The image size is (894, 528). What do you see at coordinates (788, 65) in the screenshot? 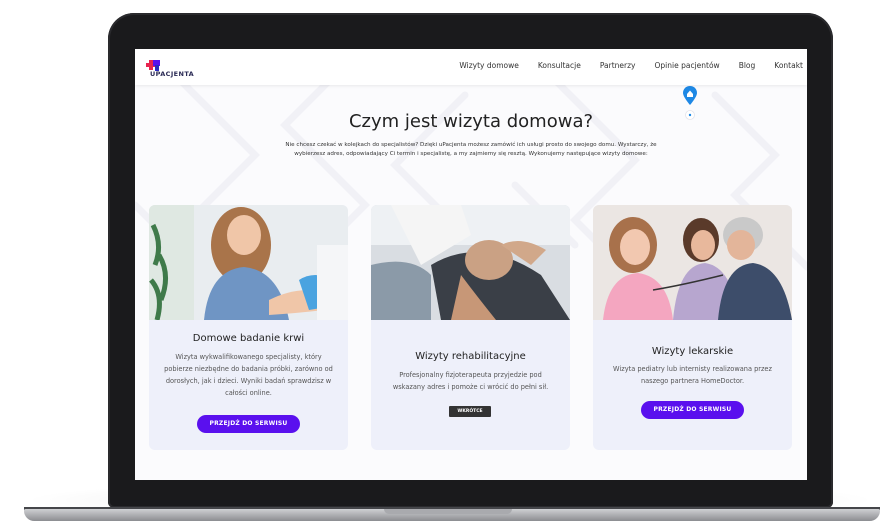
I see `nav-item-kontakt: Kontakt` at bounding box center [788, 65].